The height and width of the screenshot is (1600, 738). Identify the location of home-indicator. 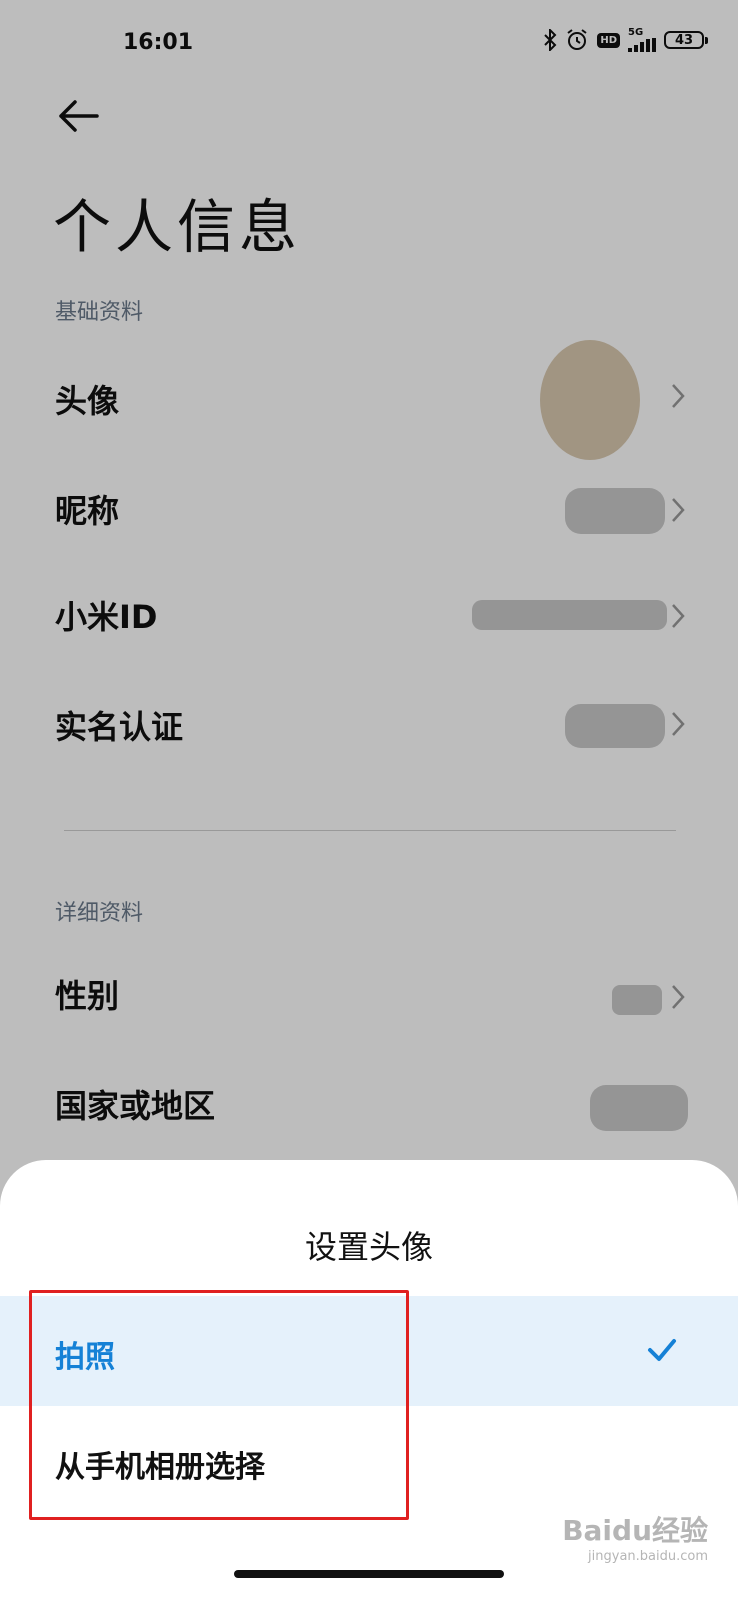
(369, 1574).